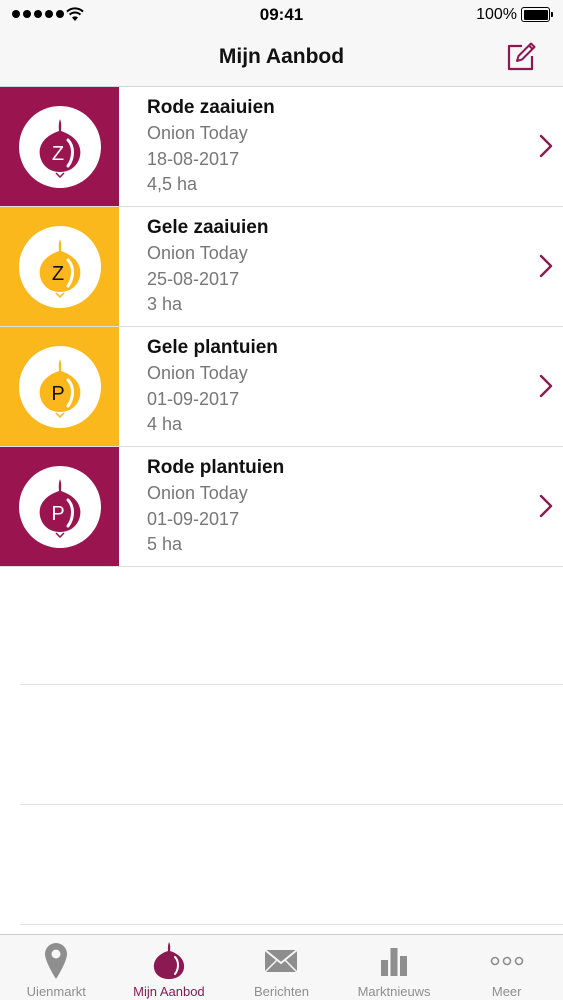 This screenshot has height=1000, width=563. I want to click on tab-label: Meer, so click(506, 991).